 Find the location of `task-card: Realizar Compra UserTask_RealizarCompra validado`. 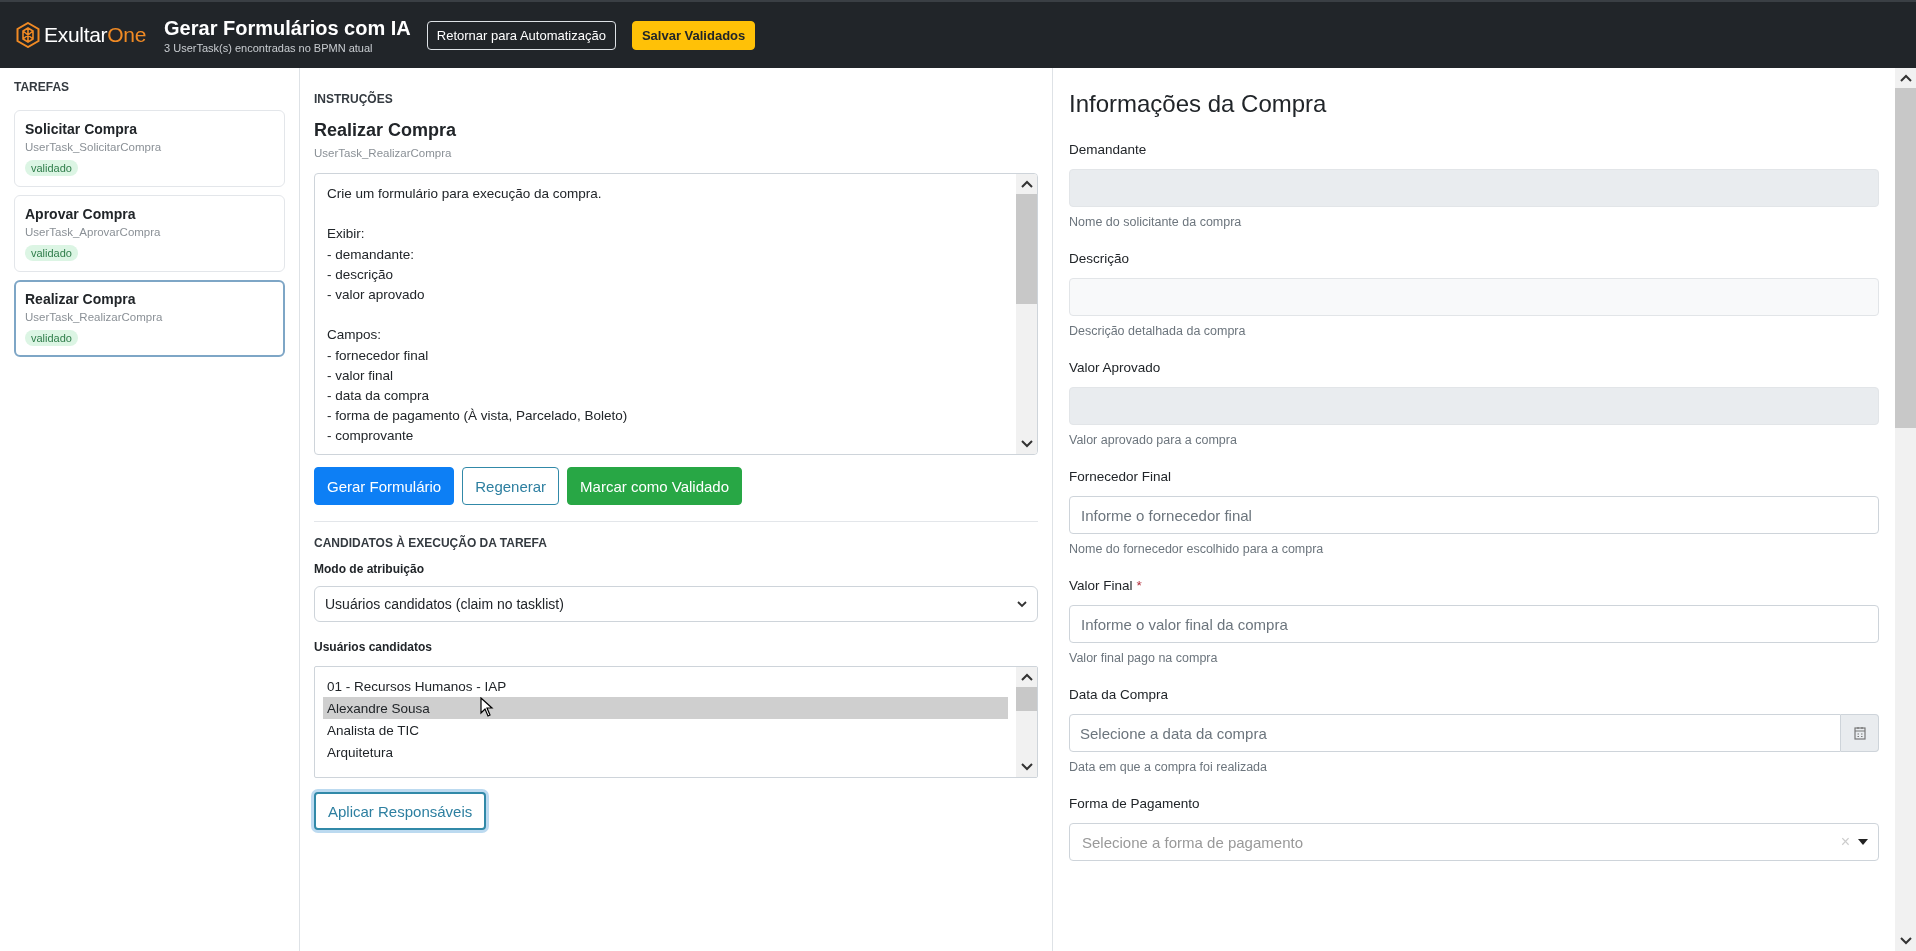

task-card: Realizar Compra UserTask_RealizarCompra validado is located at coordinates (149, 318).